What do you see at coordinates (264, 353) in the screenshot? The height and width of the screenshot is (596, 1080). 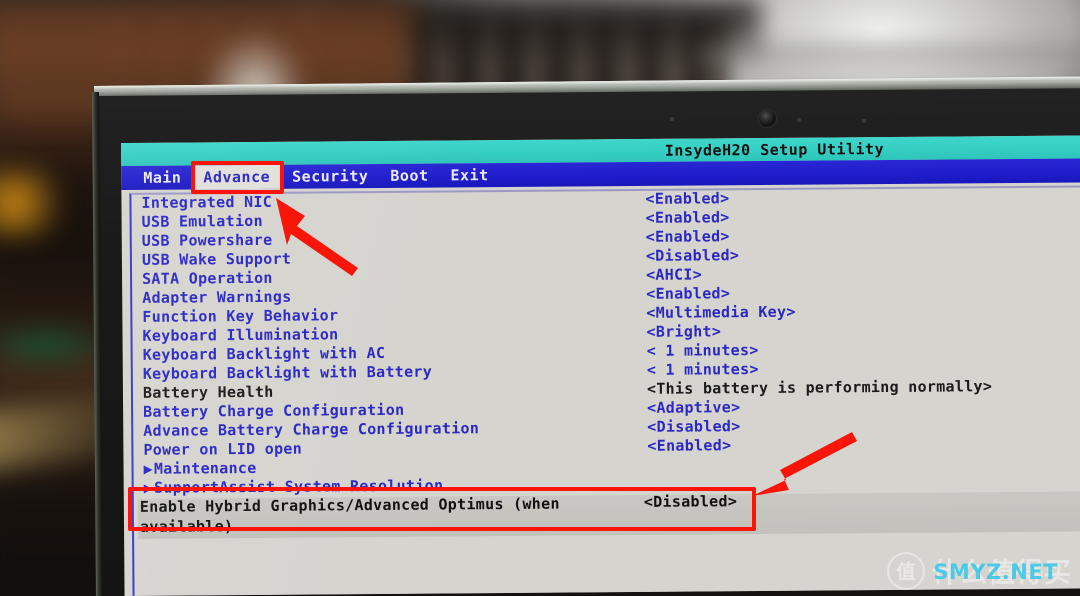 I see `setting-label: Keyboard Backlight with AC` at bounding box center [264, 353].